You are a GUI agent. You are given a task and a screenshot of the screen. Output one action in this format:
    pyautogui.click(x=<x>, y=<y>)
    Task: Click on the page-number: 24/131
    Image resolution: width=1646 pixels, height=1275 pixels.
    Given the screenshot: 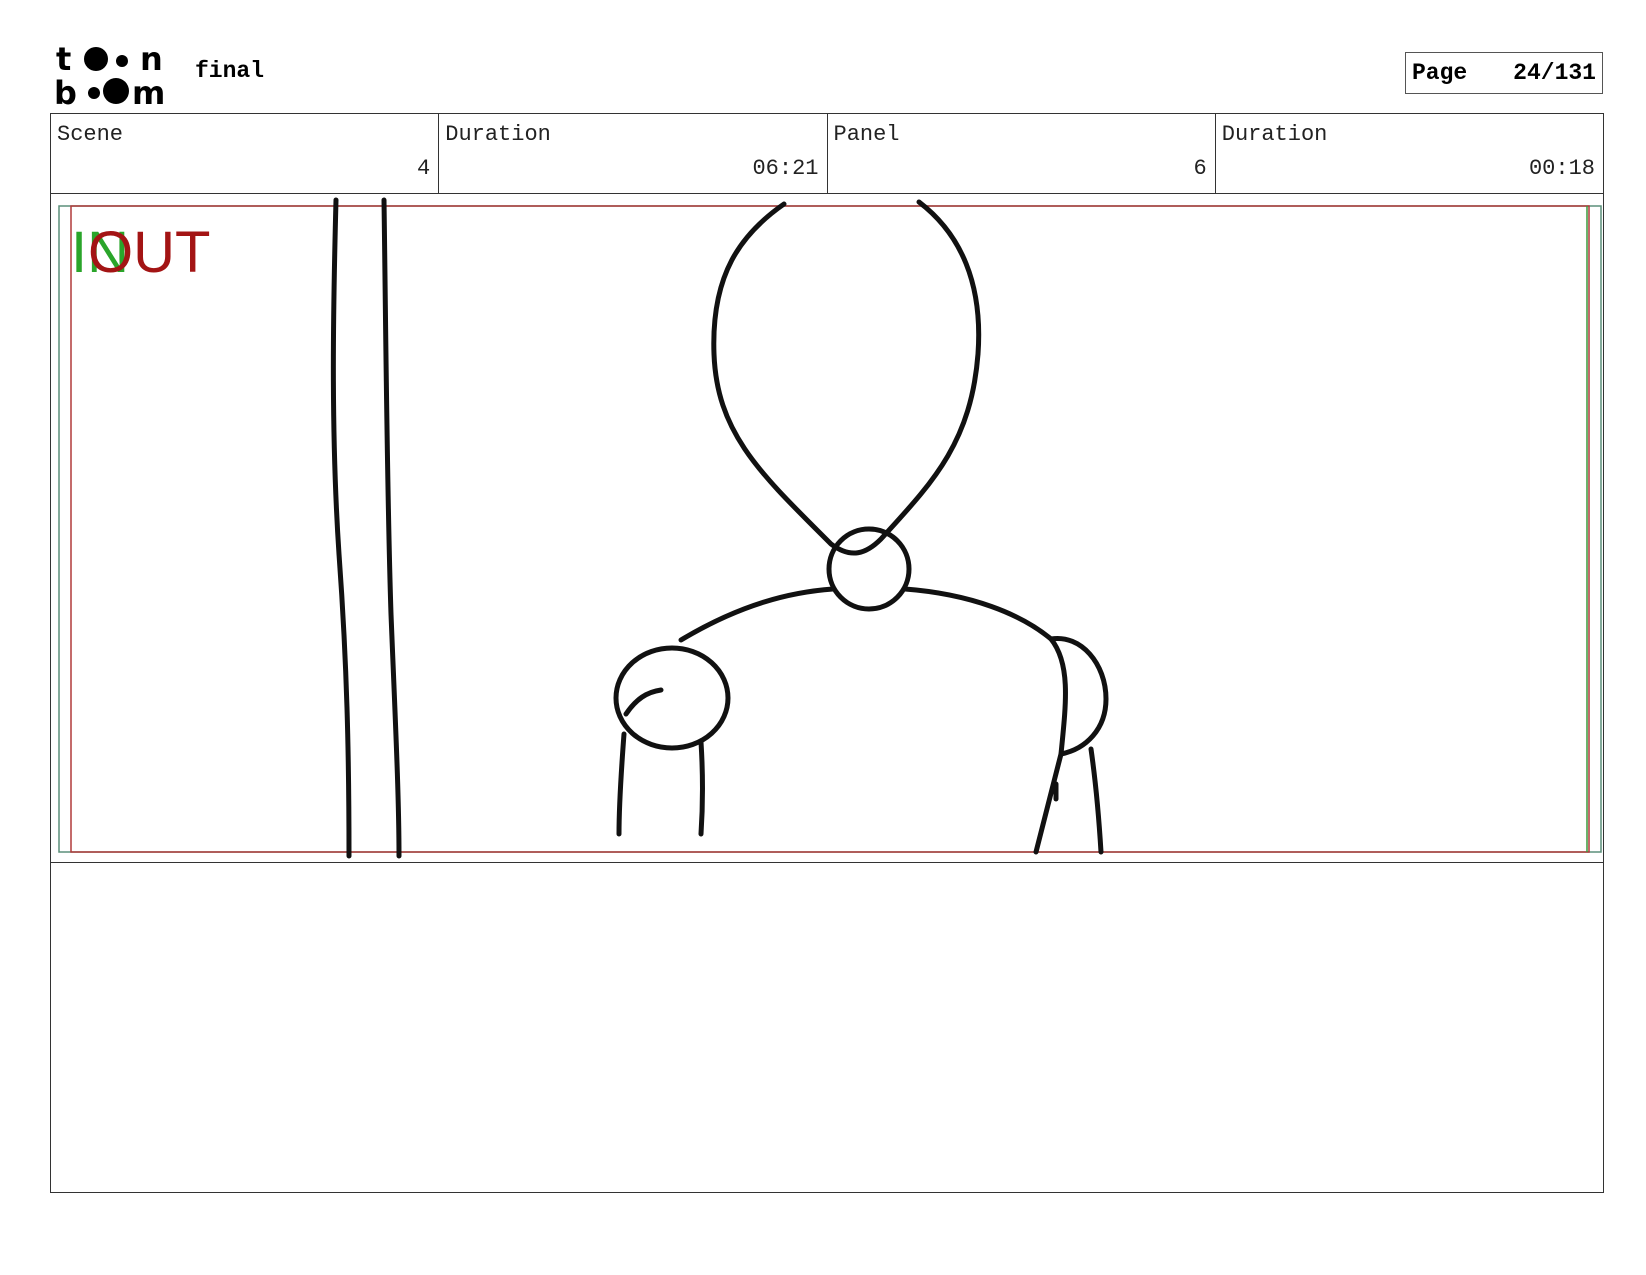 What is the action you would take?
    pyautogui.click(x=1554, y=73)
    